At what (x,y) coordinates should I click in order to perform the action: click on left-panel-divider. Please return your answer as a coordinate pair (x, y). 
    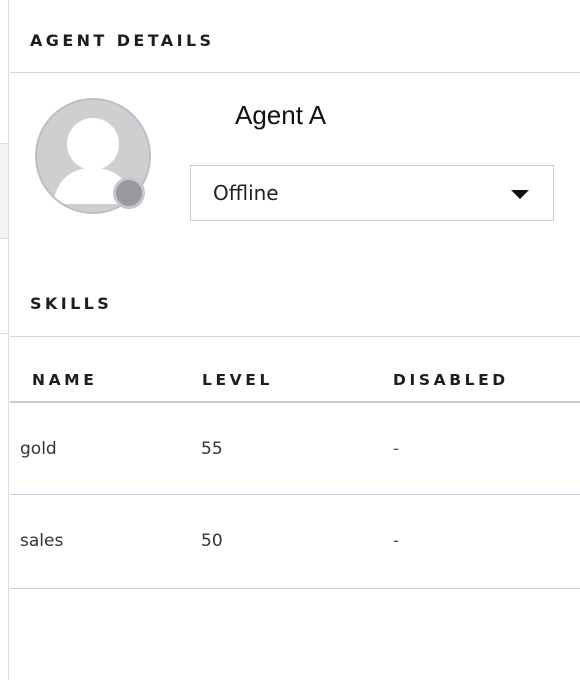
    Looking at the image, I should click on (4, 333).